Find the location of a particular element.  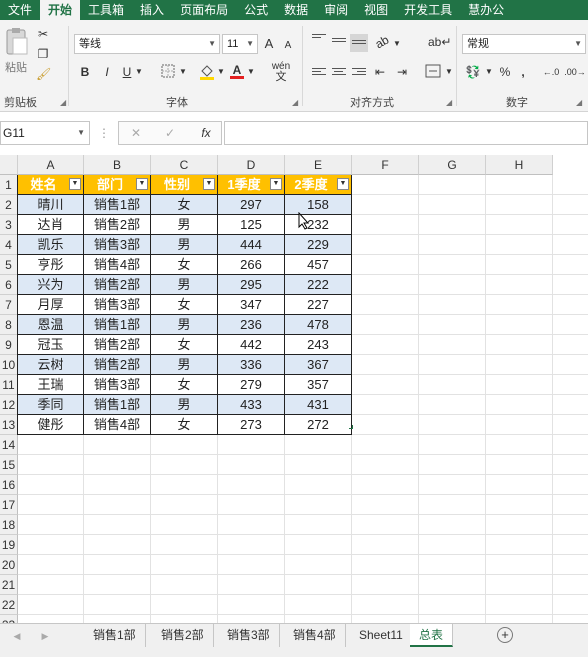

row-header: 20 is located at coordinates (9, 565).